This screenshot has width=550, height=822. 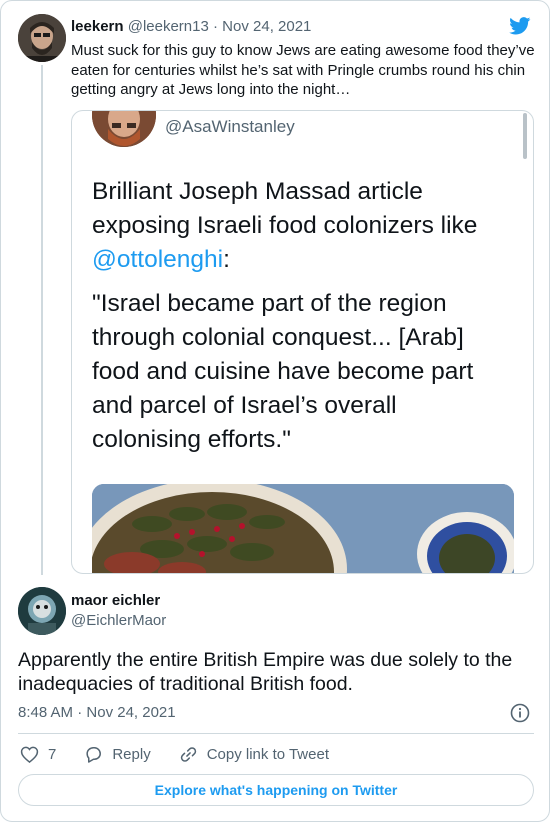 I want to click on speech-bubble-icon, so click(x=94, y=754).